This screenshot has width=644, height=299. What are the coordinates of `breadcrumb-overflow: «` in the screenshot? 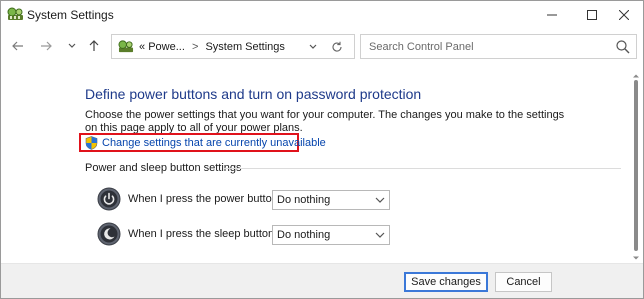 It's located at (142, 47).